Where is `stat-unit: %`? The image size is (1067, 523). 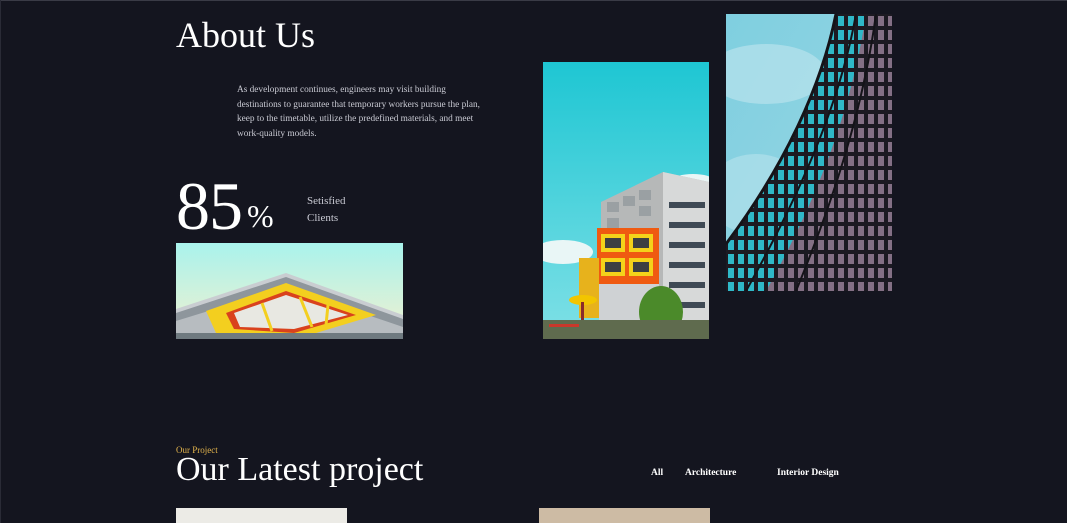
stat-unit: % is located at coordinates (260, 216).